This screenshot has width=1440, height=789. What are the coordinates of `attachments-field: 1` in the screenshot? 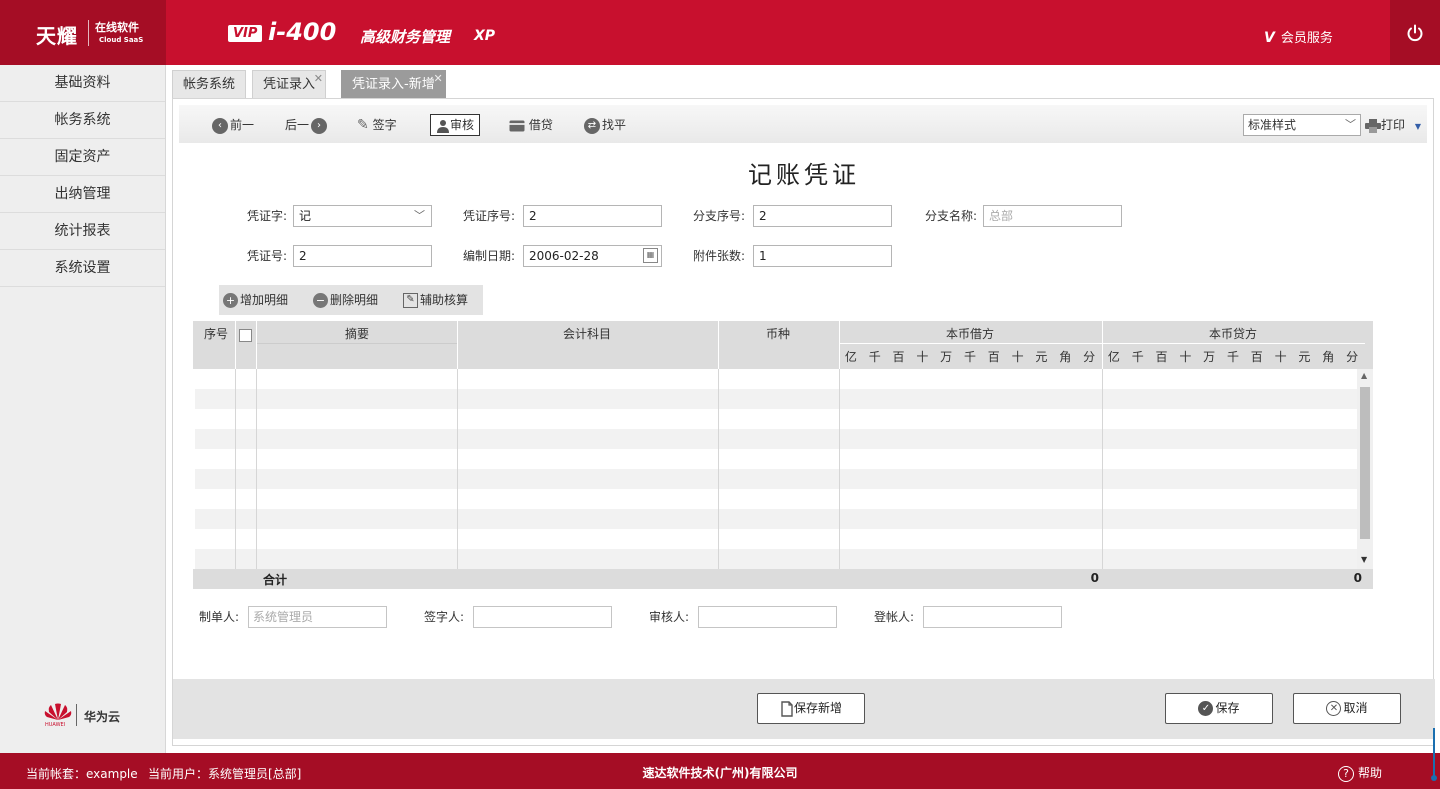 It's located at (822, 256).